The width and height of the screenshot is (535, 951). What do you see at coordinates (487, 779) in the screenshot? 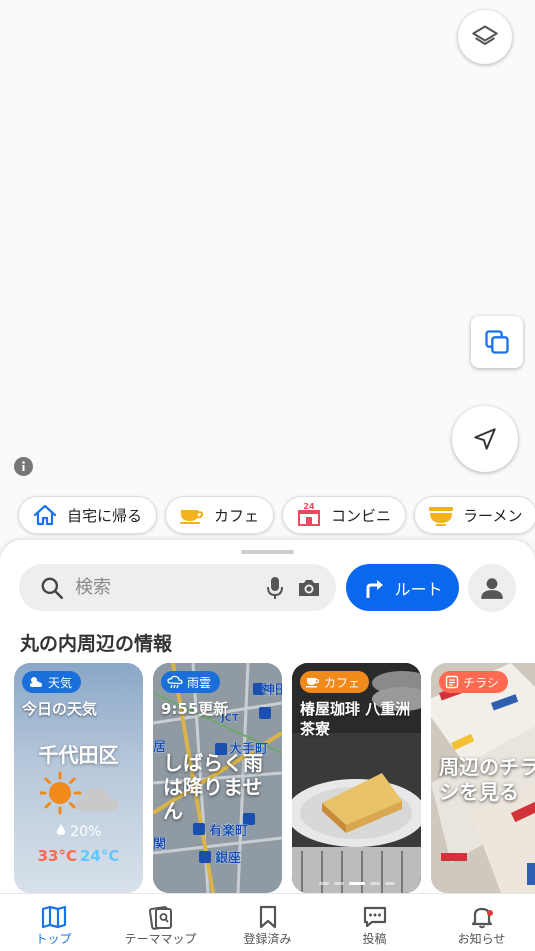
I see `flyer-message: 周辺のチラシを見る` at bounding box center [487, 779].